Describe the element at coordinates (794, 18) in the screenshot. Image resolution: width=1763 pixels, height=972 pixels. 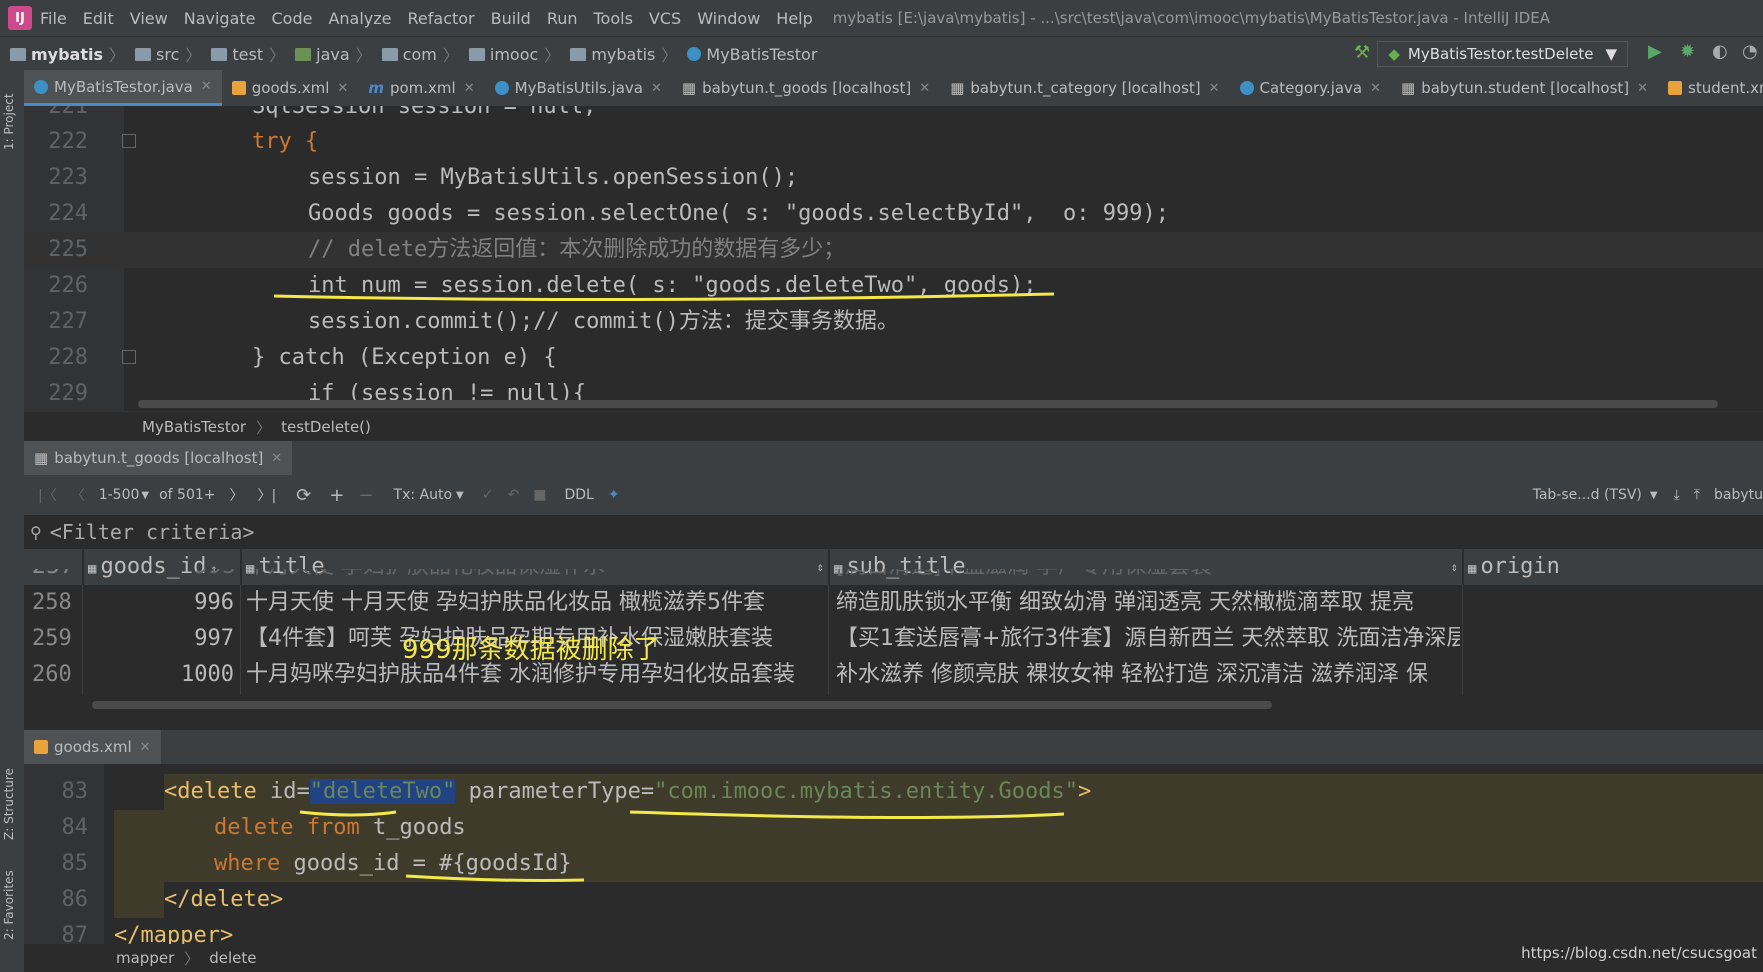
I see `menu-help: Help` at that location.